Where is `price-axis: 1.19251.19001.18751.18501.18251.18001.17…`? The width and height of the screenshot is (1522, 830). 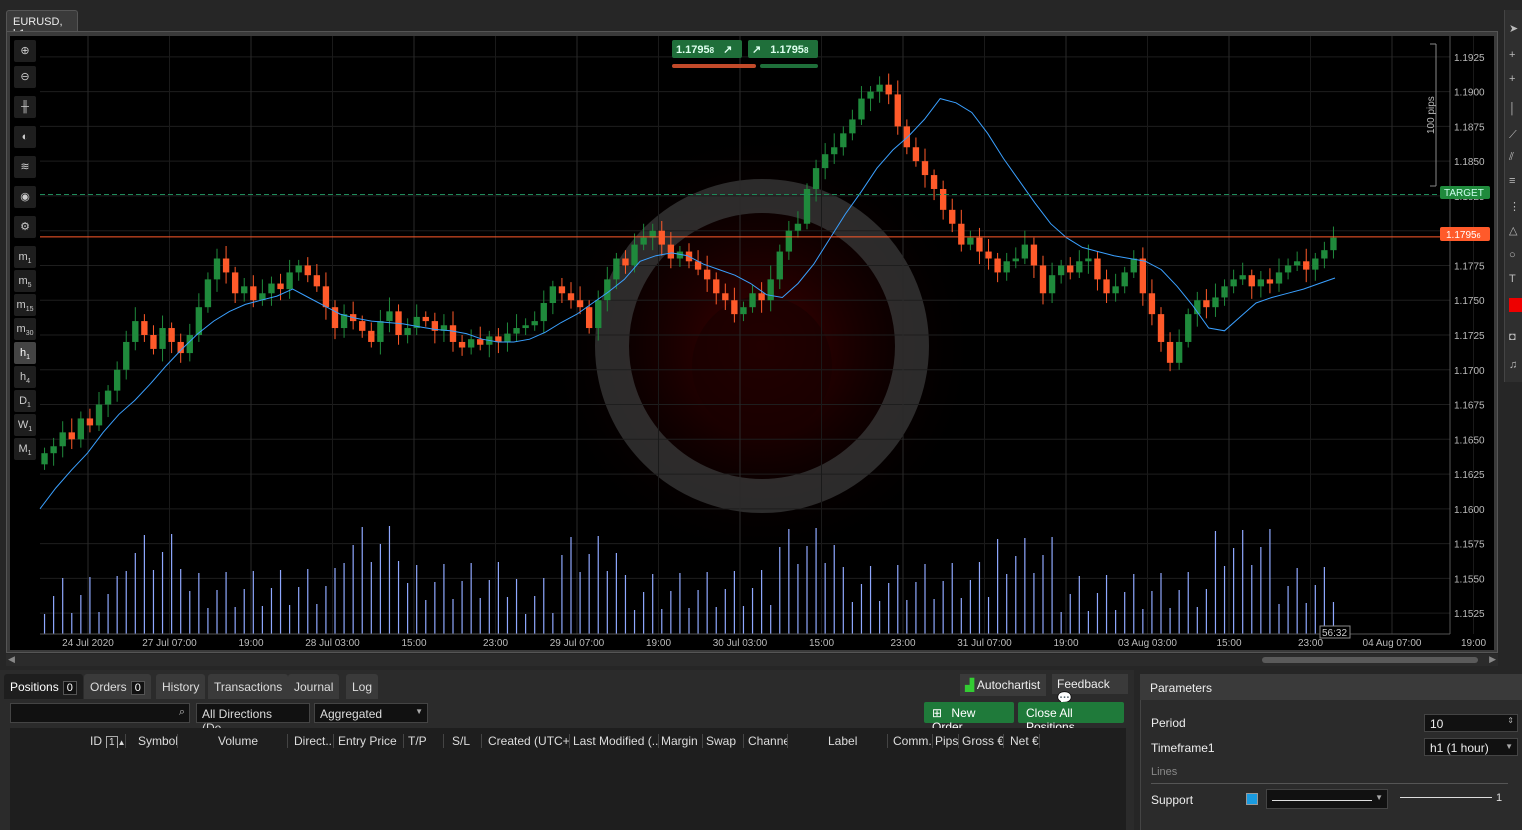 price-axis: 1.19251.19001.18751.18501.18251.18001.17… is located at coordinates (1467, 335).